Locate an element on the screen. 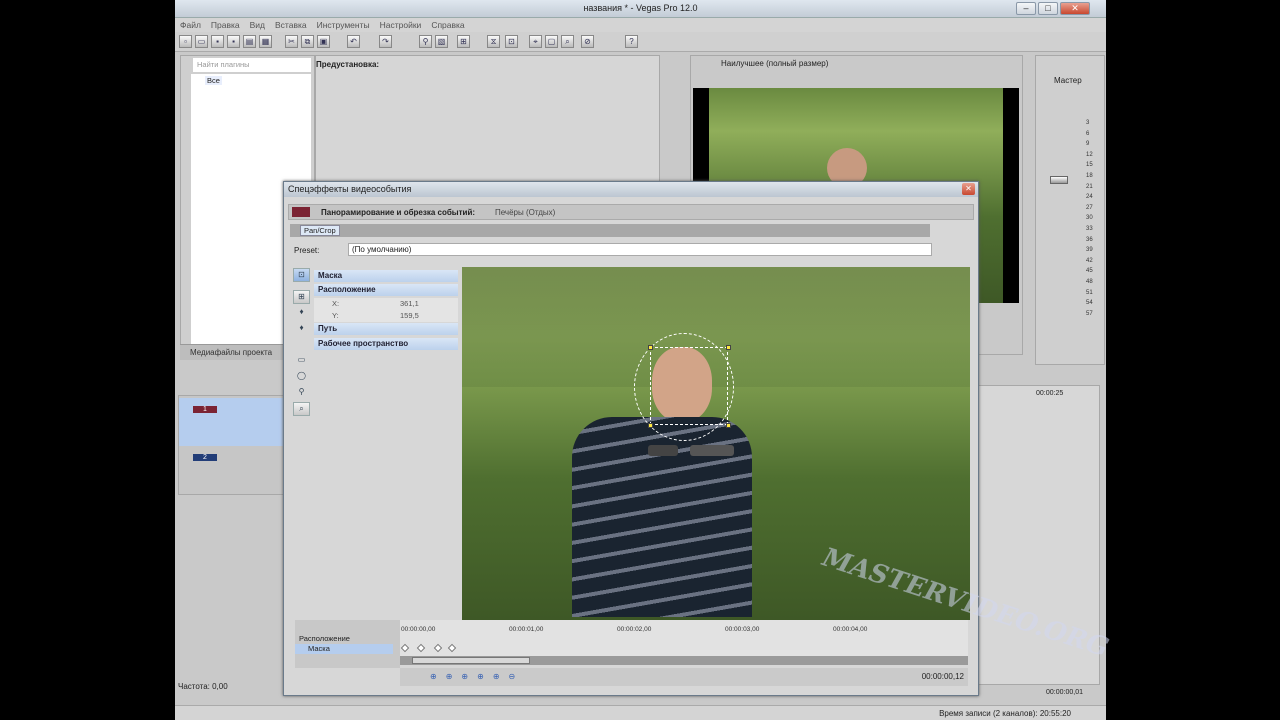  auto-ripple-icon: ▧ is located at coordinates (441, 41).